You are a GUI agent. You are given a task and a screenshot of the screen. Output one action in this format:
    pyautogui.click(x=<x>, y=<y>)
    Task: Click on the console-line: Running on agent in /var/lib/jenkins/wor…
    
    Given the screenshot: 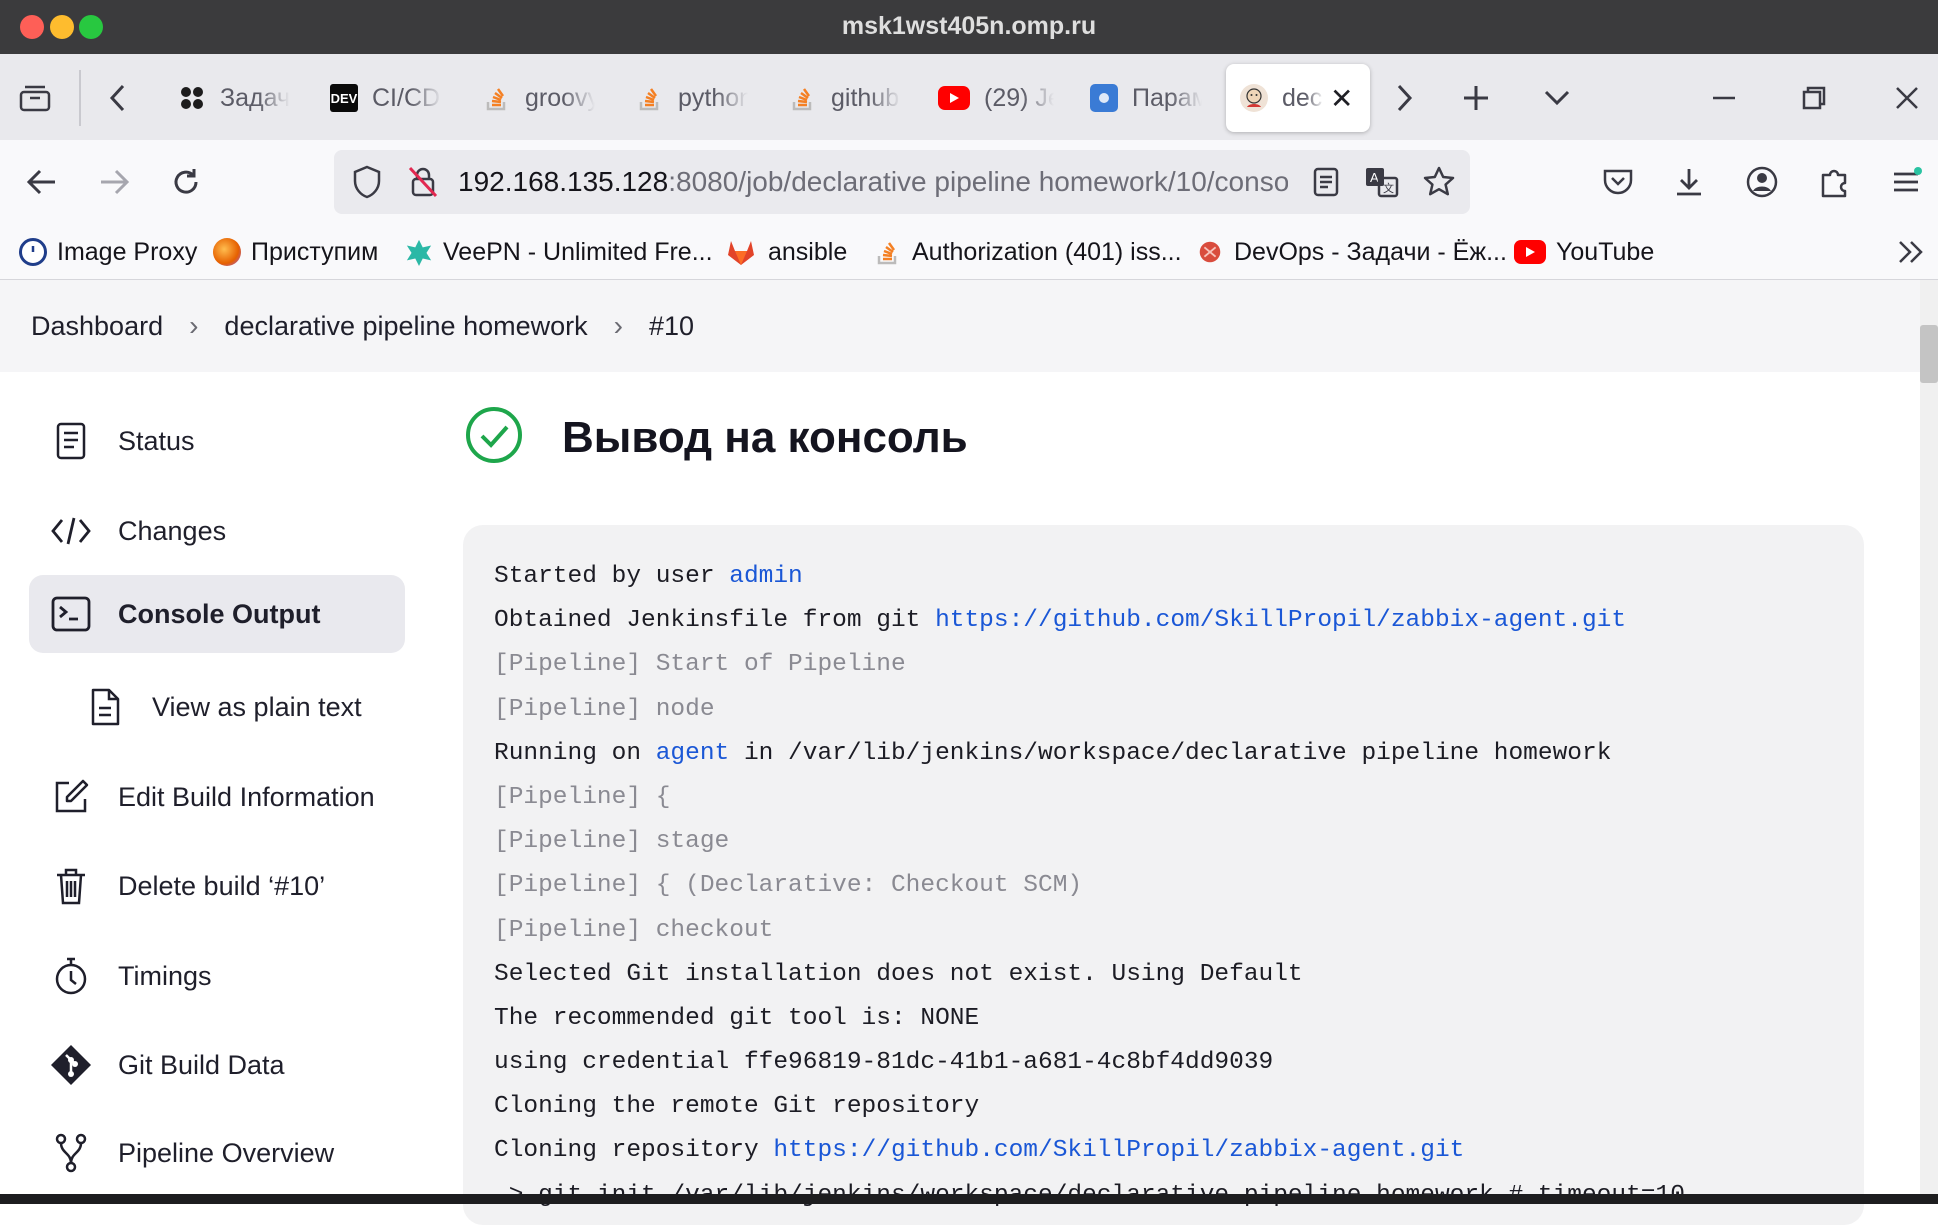 What is the action you would take?
    pyautogui.click(x=1053, y=753)
    